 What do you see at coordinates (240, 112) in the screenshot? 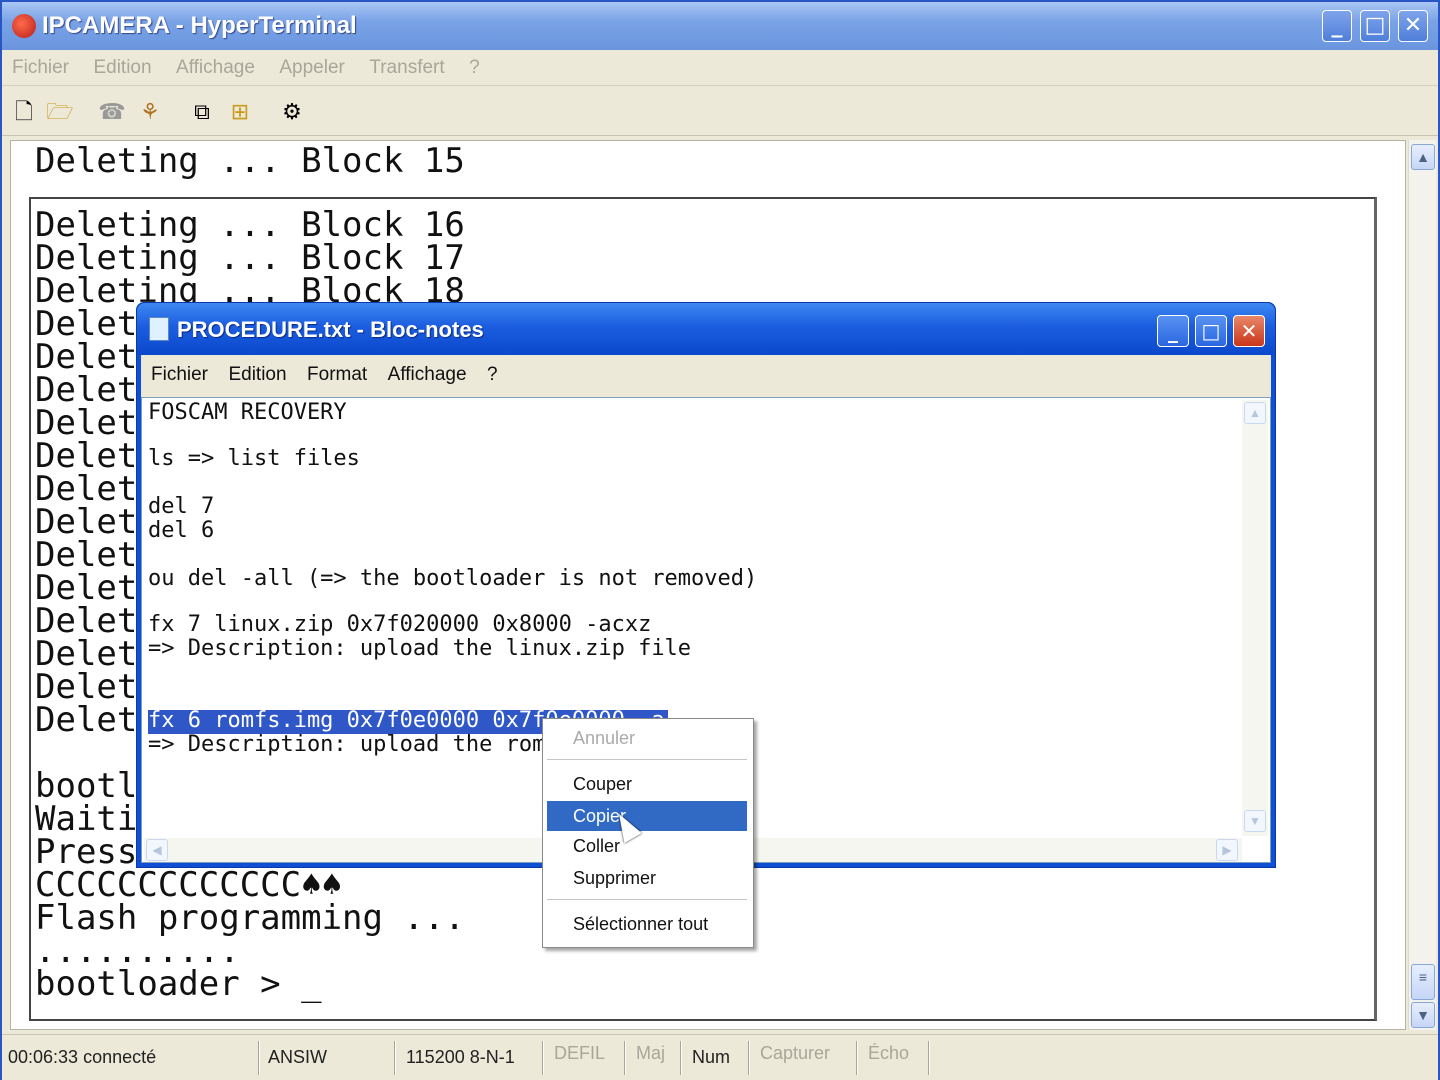
I see `receive-icon: ⊞` at bounding box center [240, 112].